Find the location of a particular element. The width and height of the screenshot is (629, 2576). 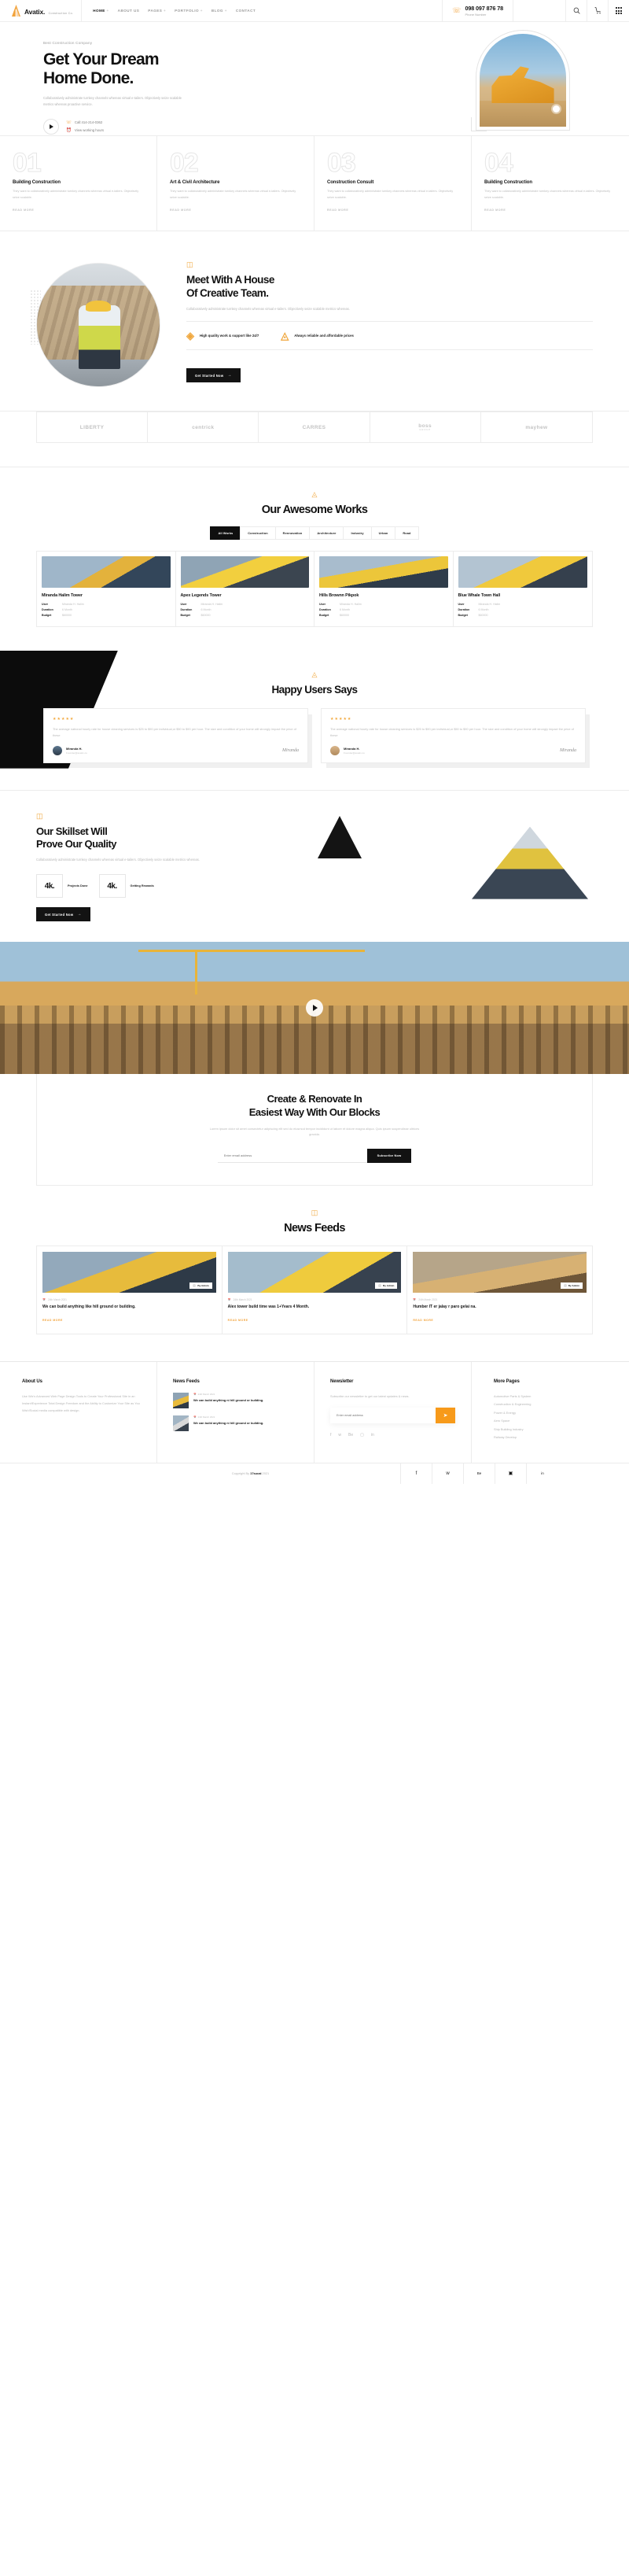

counter-value: 4k. is located at coordinates (112, 886).